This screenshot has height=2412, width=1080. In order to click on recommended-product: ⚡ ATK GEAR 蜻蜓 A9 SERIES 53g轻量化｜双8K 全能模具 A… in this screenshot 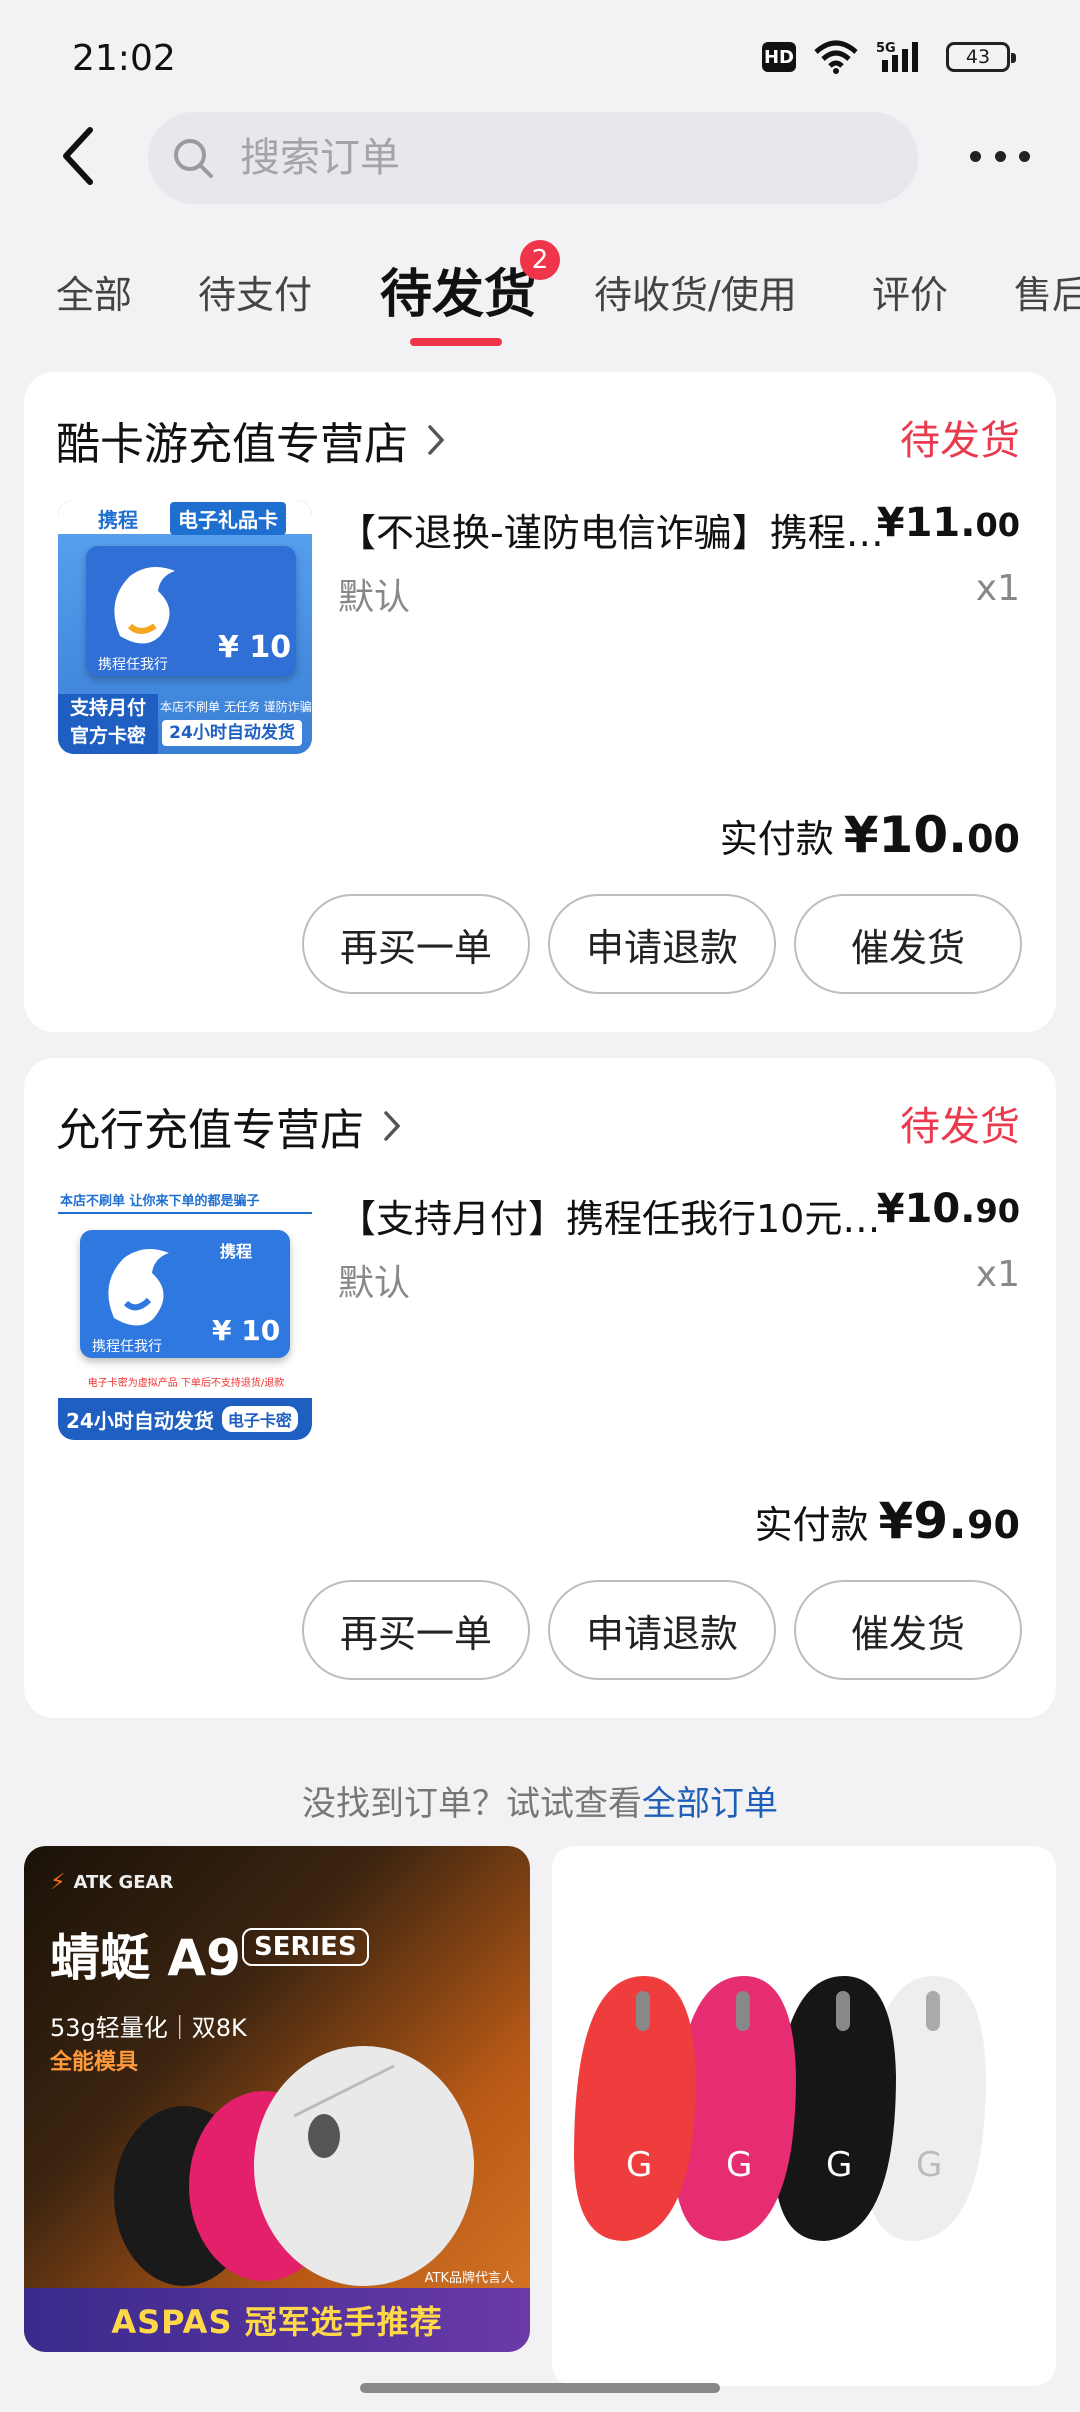, I will do `click(277, 2099)`.